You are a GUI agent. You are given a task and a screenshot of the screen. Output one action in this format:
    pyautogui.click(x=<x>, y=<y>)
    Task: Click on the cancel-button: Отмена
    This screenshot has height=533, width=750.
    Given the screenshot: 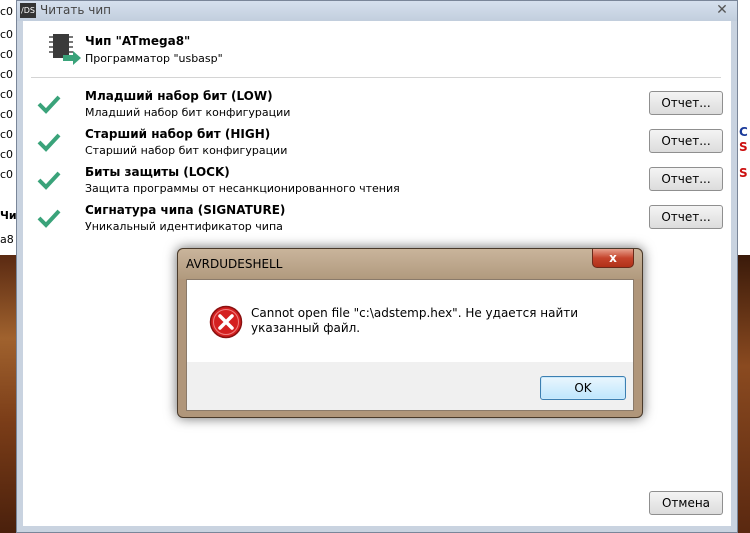 What is the action you would take?
    pyautogui.click(x=686, y=503)
    